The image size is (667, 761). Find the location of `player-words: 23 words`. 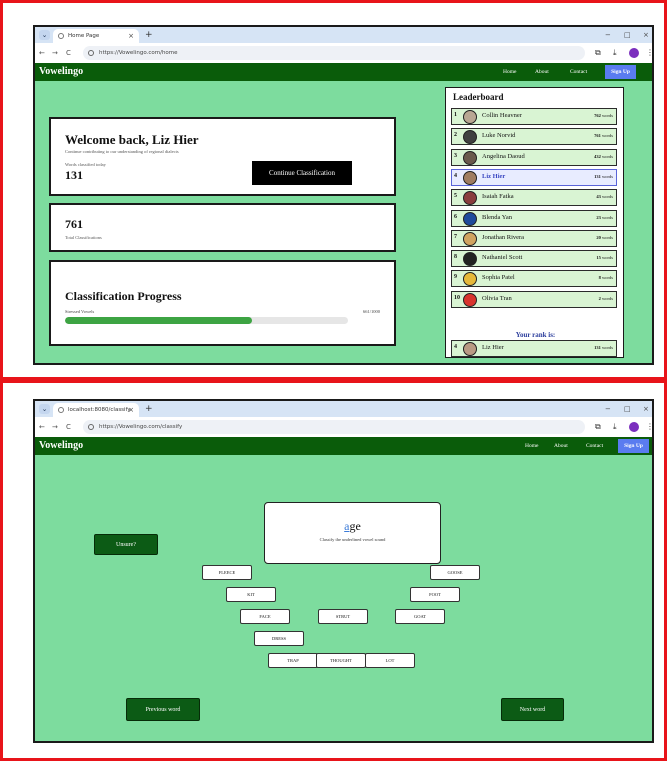

player-words: 23 words is located at coordinates (604, 217).